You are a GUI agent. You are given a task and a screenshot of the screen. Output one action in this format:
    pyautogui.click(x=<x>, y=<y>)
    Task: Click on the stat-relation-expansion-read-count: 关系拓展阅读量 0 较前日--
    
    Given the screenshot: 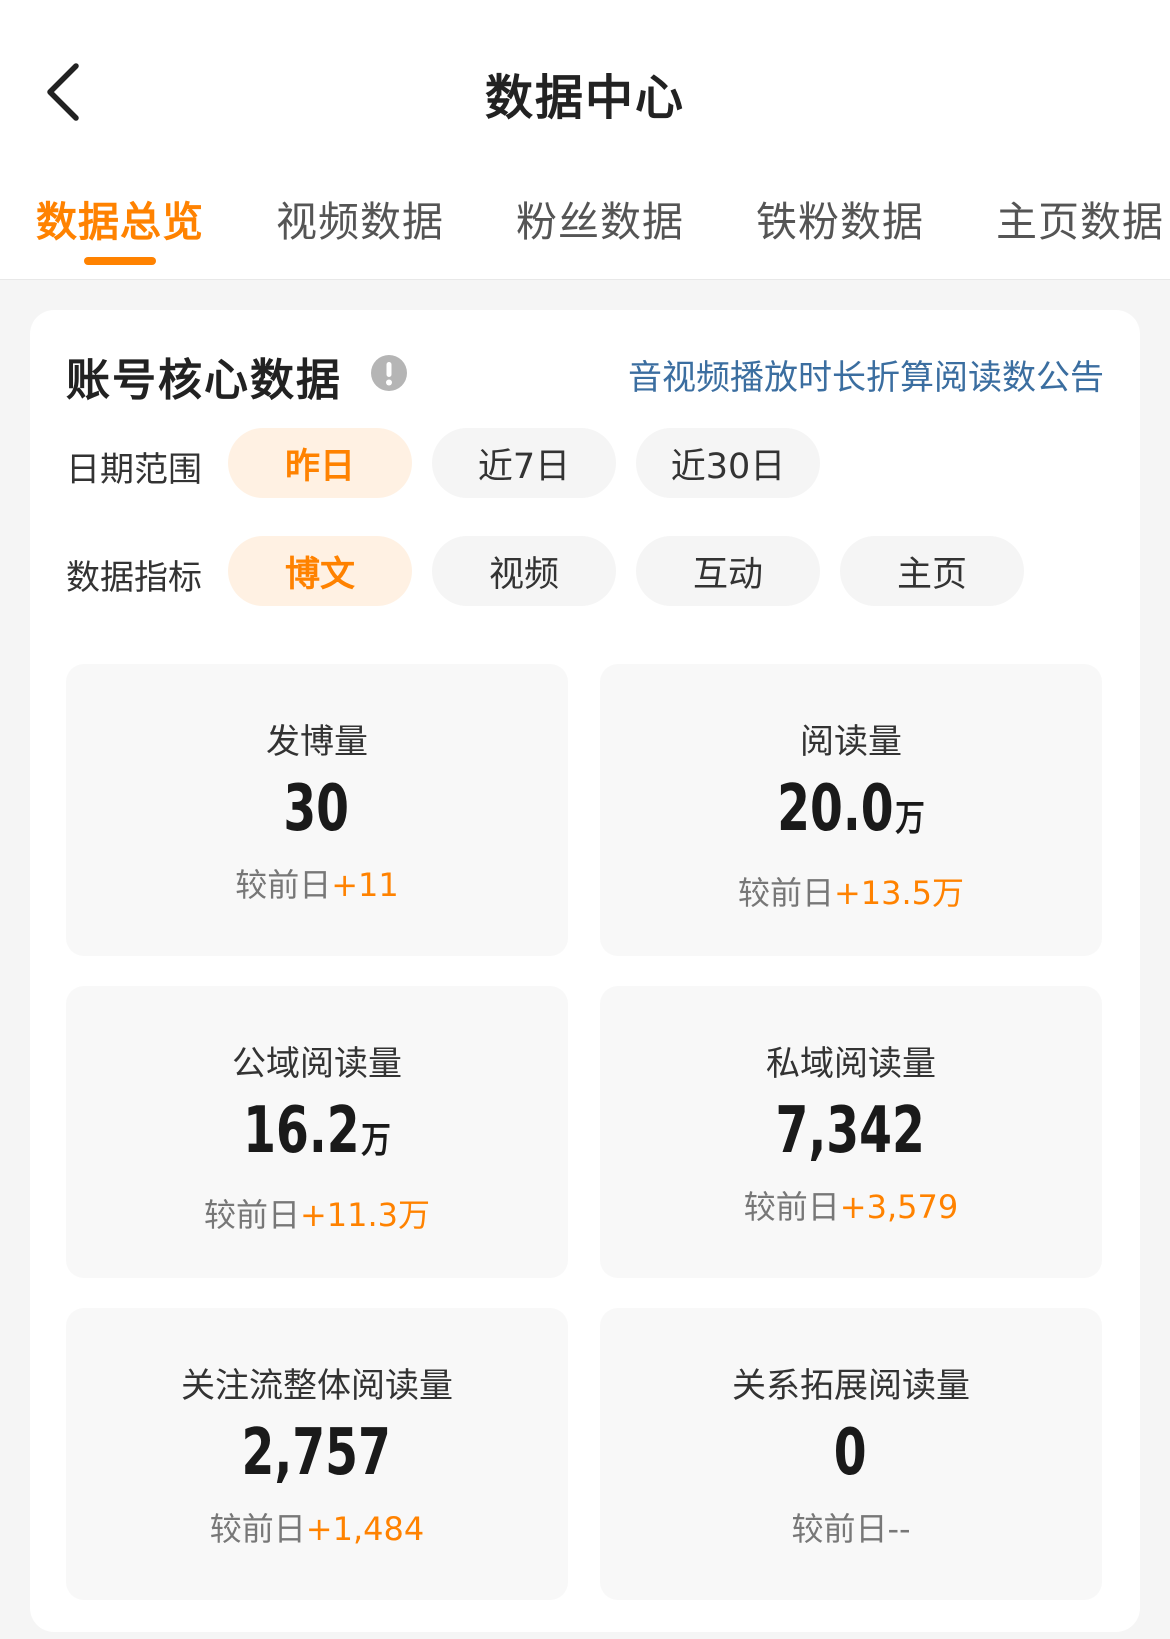 What is the action you would take?
    pyautogui.click(x=851, y=1454)
    